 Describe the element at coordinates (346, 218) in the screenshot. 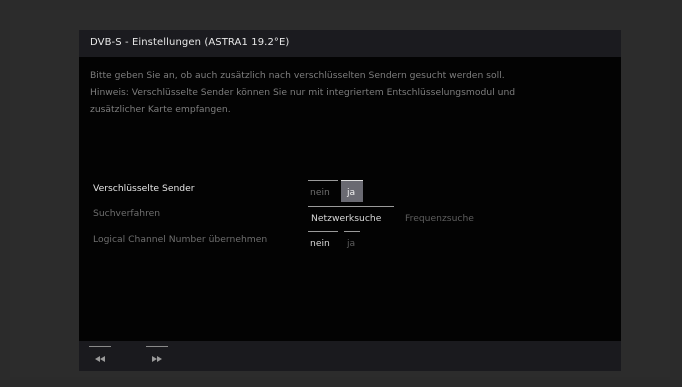

I see `option-network-search: Netzwerksuche` at that location.